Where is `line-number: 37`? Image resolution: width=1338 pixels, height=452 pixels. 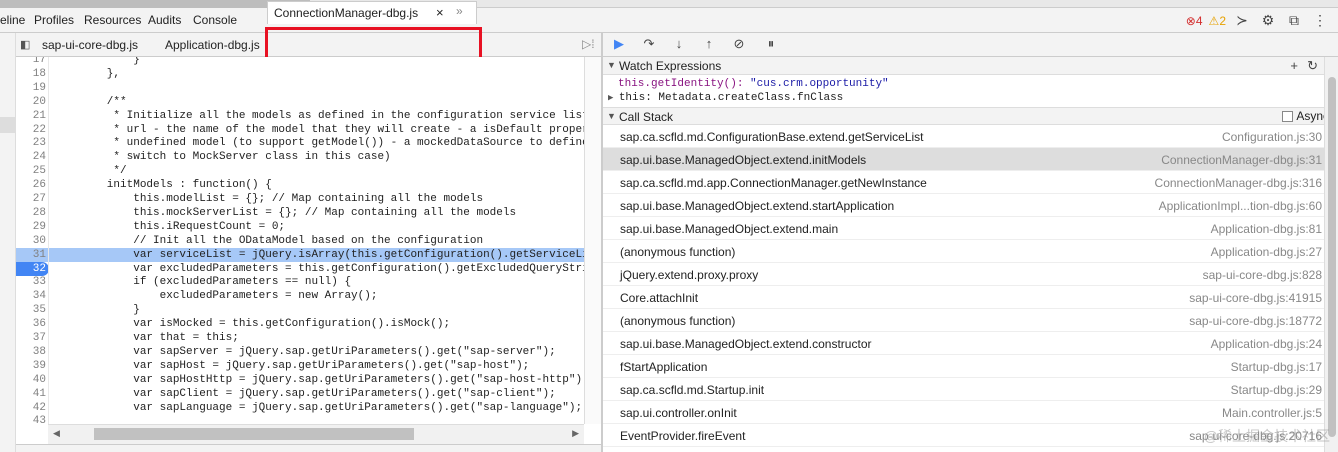 line-number: 37 is located at coordinates (31, 338).